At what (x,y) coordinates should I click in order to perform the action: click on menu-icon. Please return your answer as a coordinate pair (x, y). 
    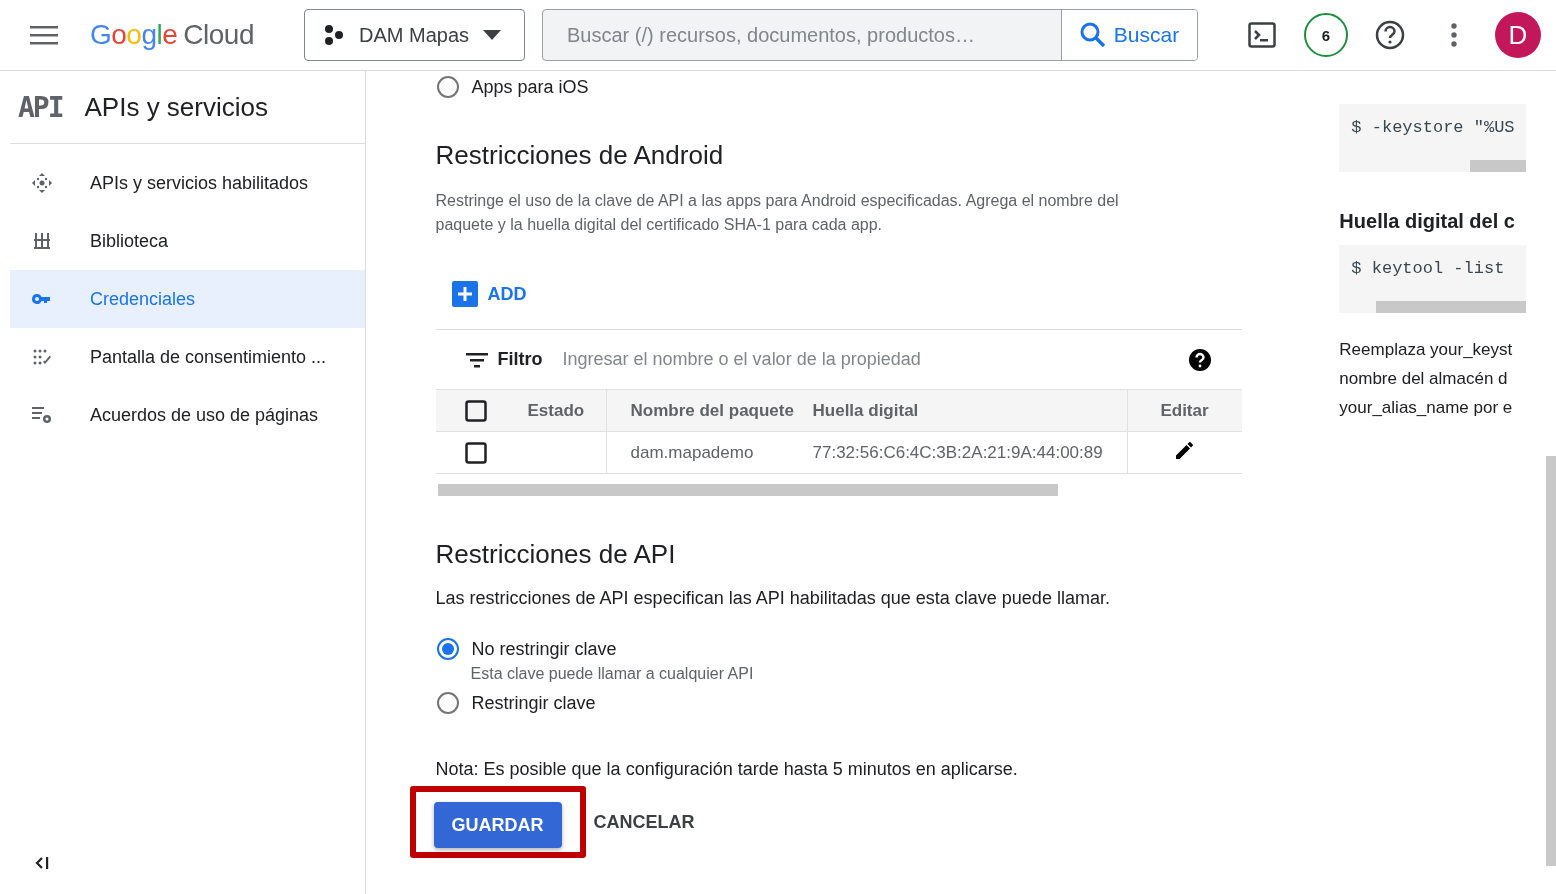
    Looking at the image, I should click on (44, 35).